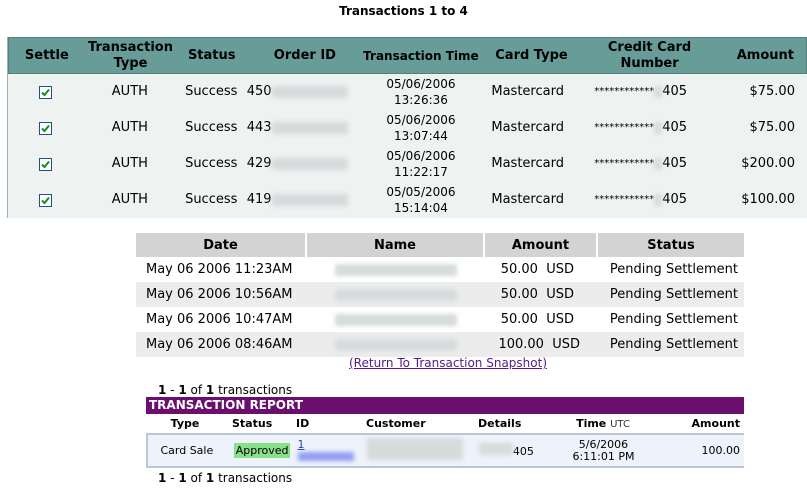 Image resolution: width=807 pixels, height=490 pixels. What do you see at coordinates (421, 55) in the screenshot?
I see `col-transaction-time: Transaction Time` at bounding box center [421, 55].